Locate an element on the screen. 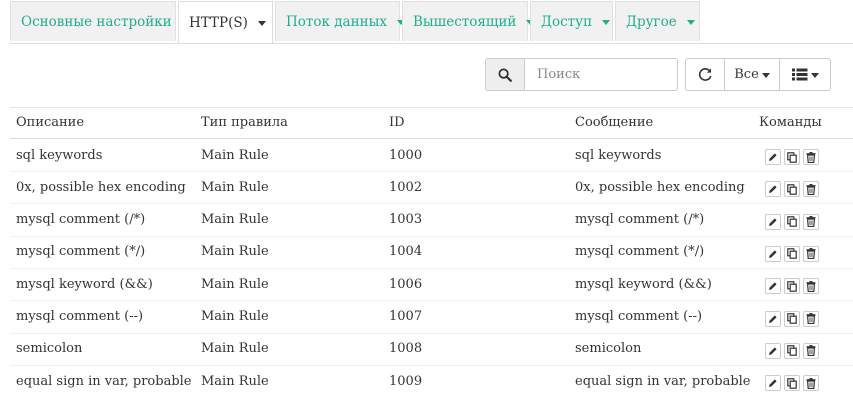  tab-other: Другое is located at coordinates (657, 21).